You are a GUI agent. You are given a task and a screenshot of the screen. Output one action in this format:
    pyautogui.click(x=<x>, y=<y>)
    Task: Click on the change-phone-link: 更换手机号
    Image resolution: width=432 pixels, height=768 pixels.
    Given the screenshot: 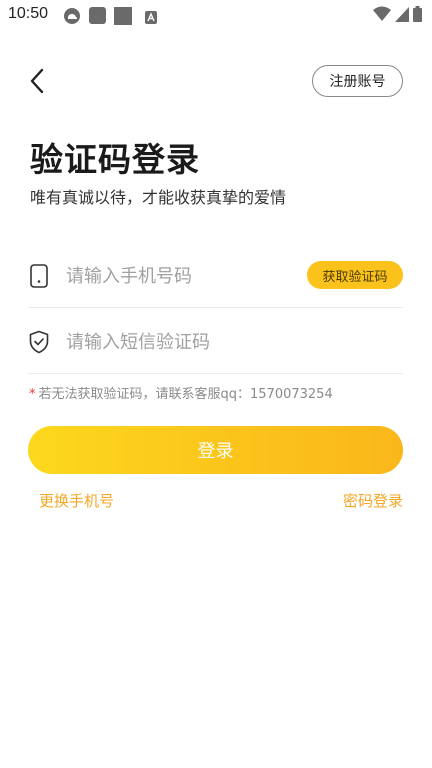 What is the action you would take?
    pyautogui.click(x=76, y=500)
    